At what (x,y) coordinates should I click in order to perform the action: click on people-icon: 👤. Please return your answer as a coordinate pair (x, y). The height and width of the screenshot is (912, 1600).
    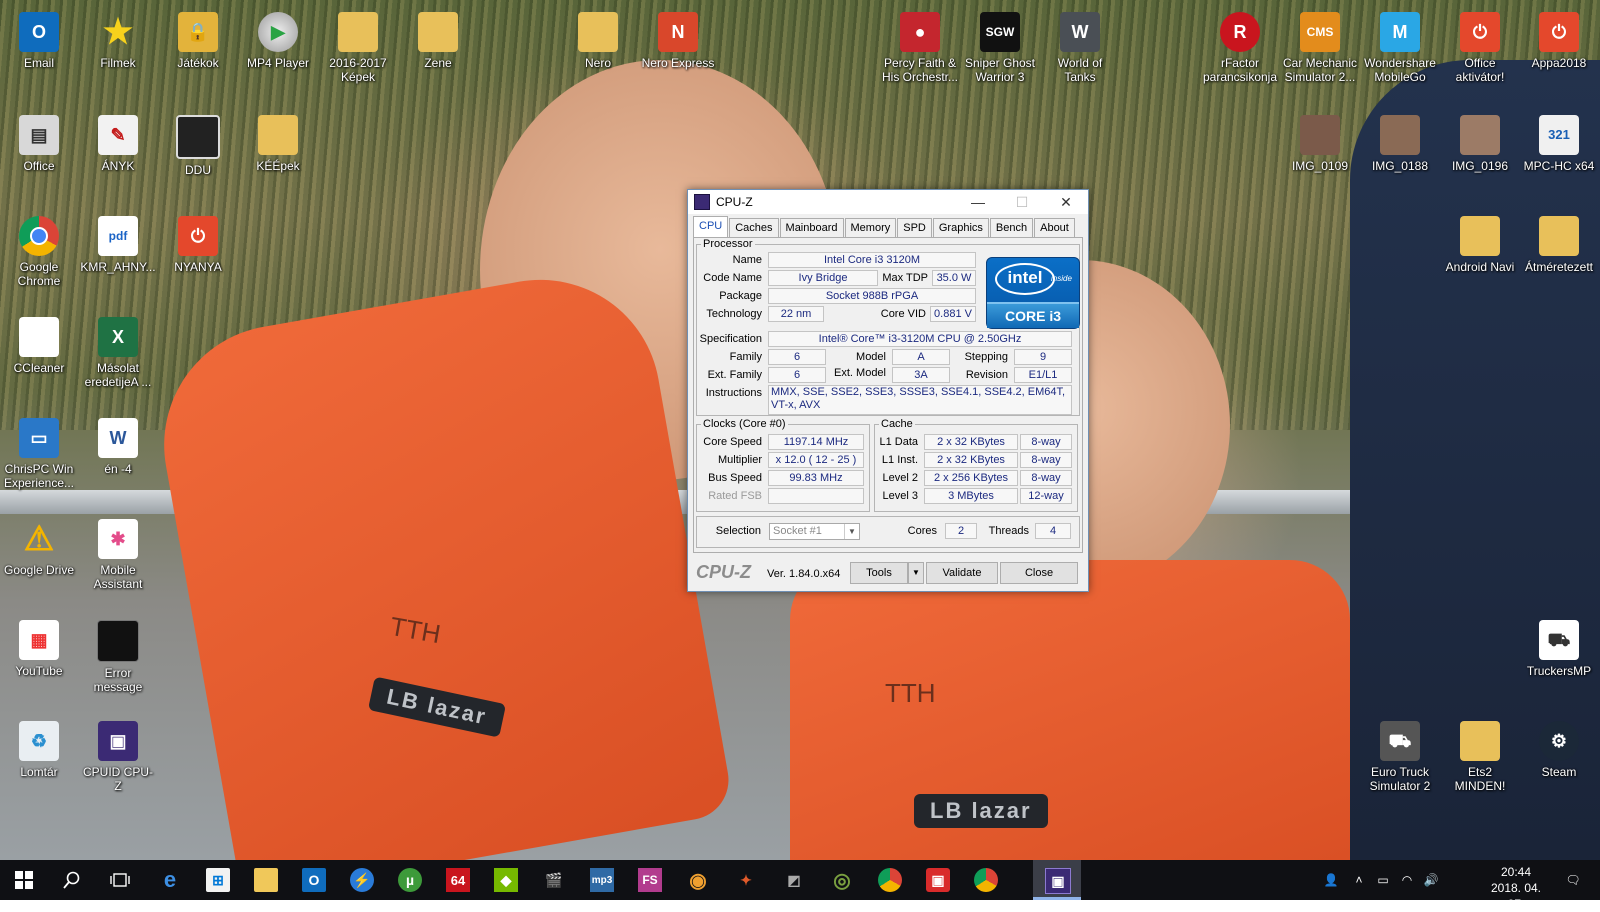
    Looking at the image, I should click on (1331, 880).